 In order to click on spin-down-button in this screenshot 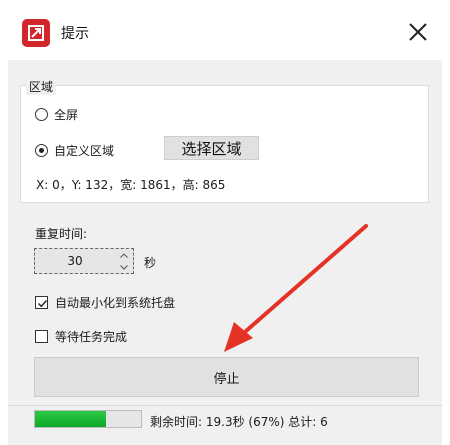, I will do `click(124, 267)`.